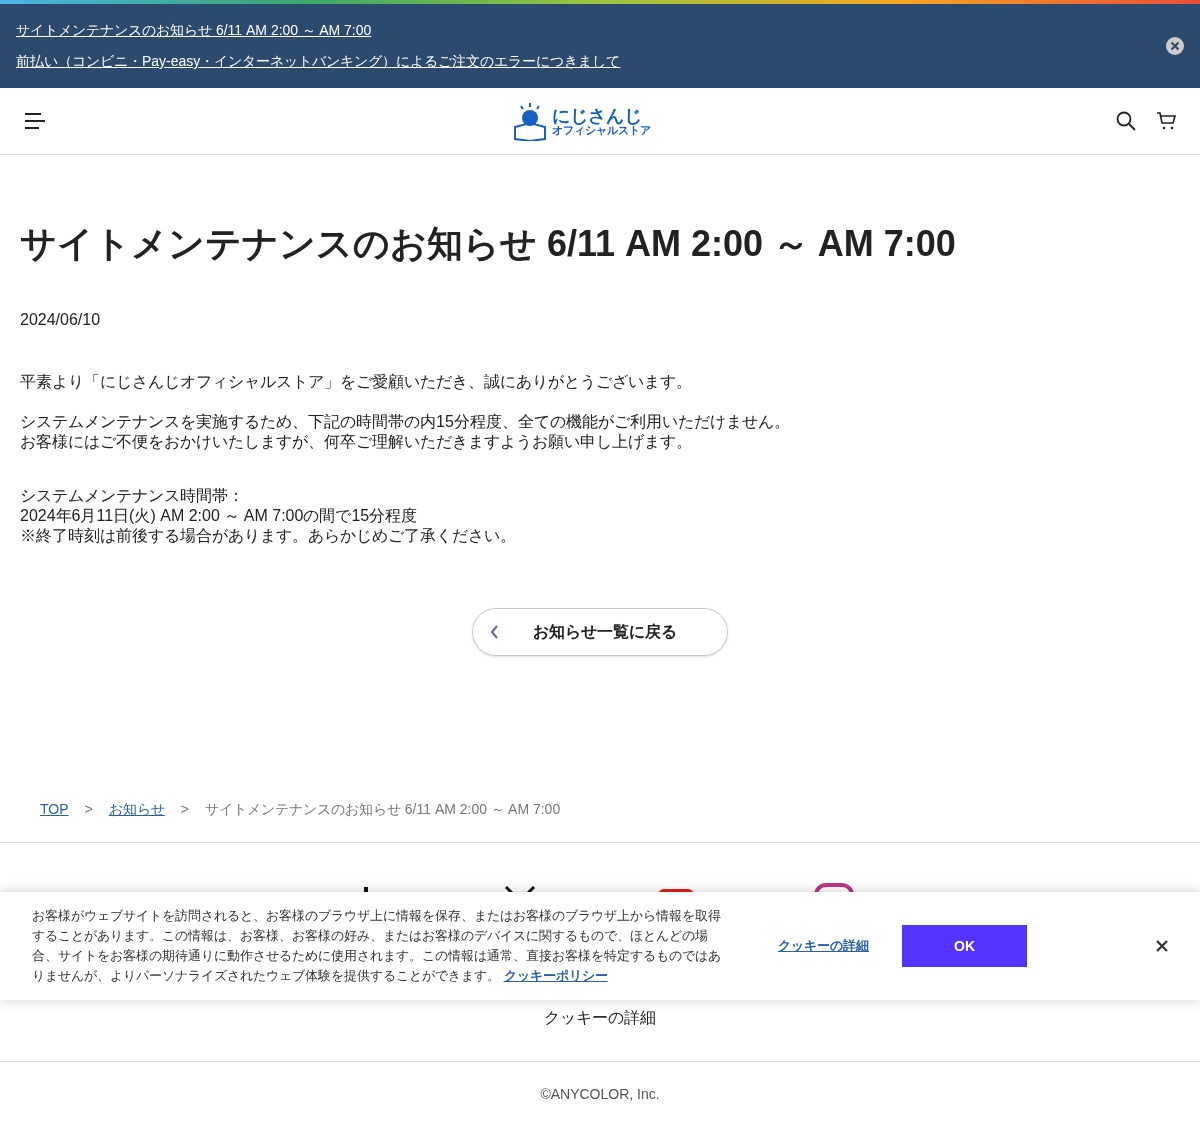 The width and height of the screenshot is (1200, 1129). I want to click on logo-mascot-icon, so click(529, 121).